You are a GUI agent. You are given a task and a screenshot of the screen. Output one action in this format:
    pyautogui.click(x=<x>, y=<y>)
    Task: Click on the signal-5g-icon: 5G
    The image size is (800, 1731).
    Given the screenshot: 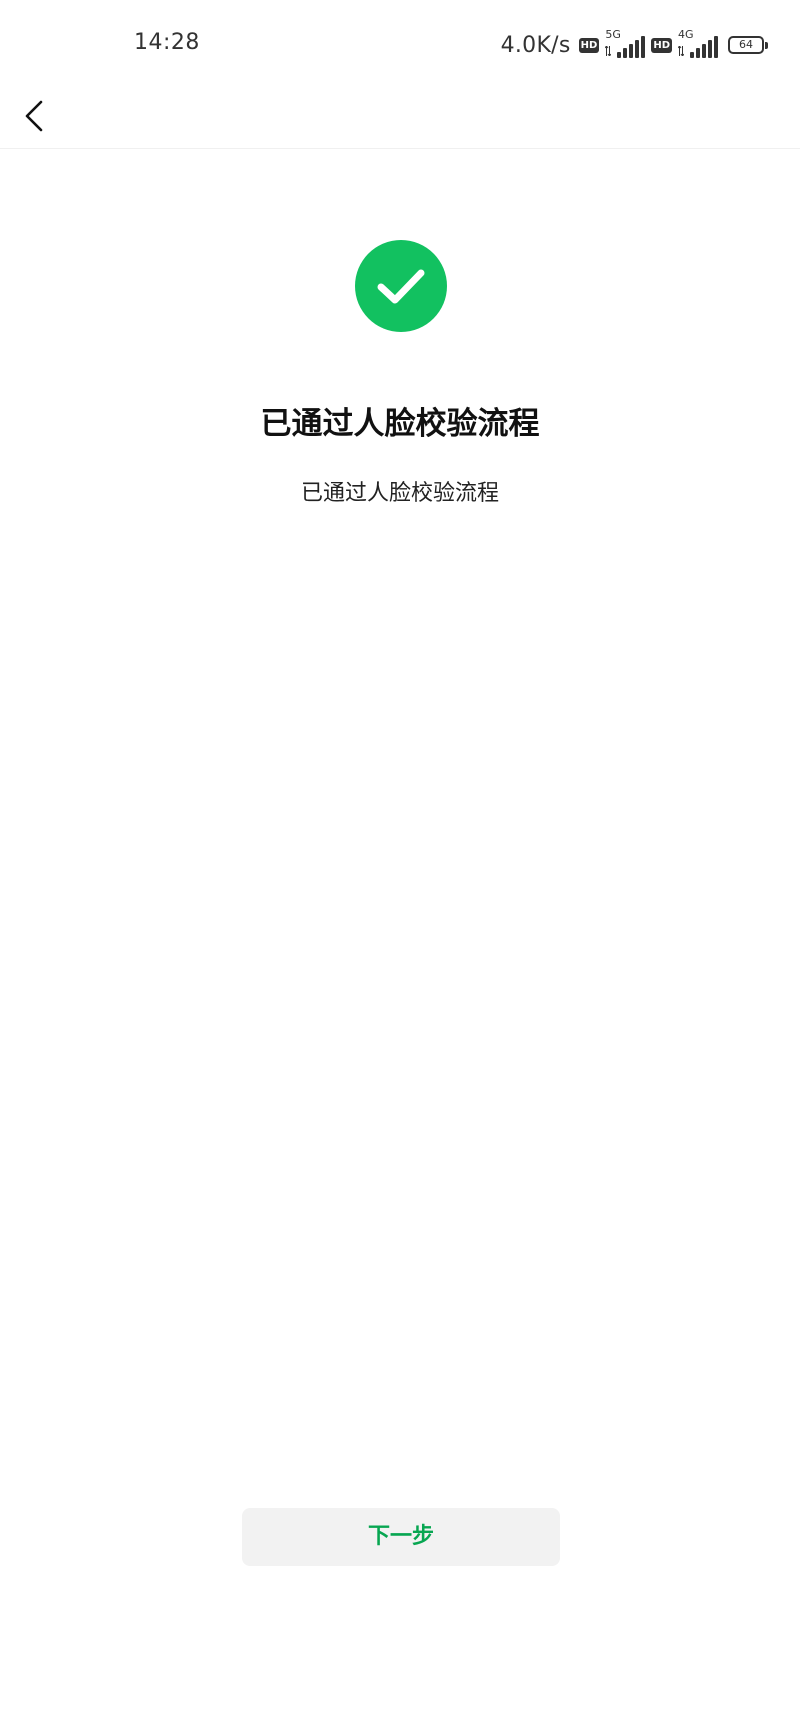 What is the action you would take?
    pyautogui.click(x=625, y=43)
    